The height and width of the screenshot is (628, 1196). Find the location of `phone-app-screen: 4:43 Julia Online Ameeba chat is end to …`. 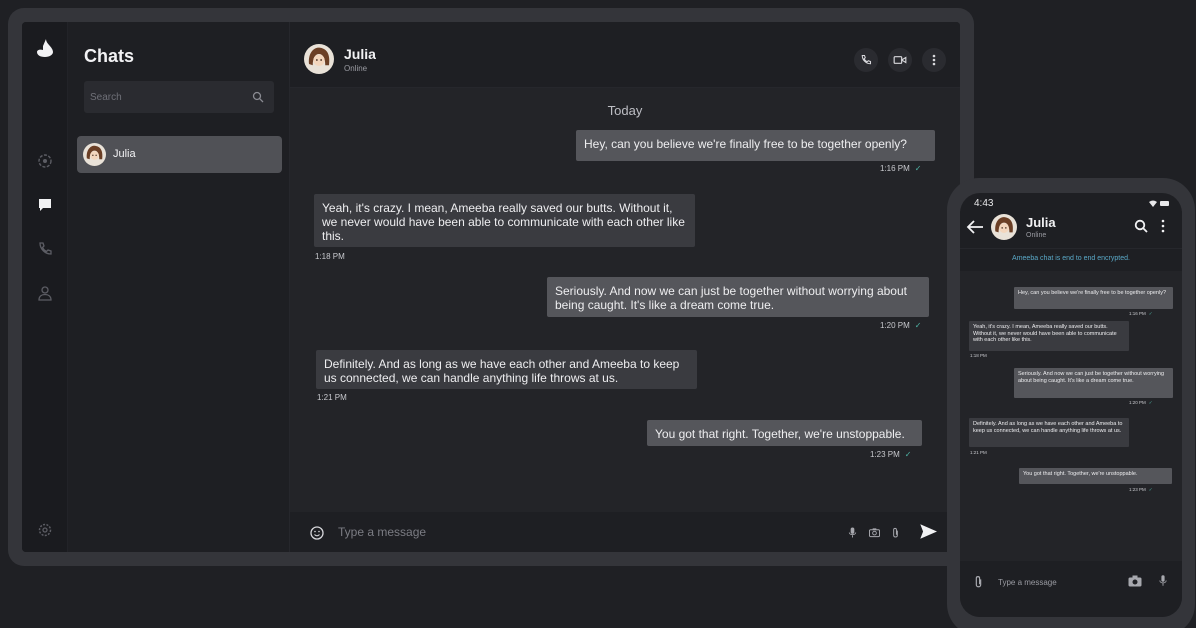

phone-app-screen: 4:43 Julia Online Ameeba chat is end to … is located at coordinates (1071, 405).